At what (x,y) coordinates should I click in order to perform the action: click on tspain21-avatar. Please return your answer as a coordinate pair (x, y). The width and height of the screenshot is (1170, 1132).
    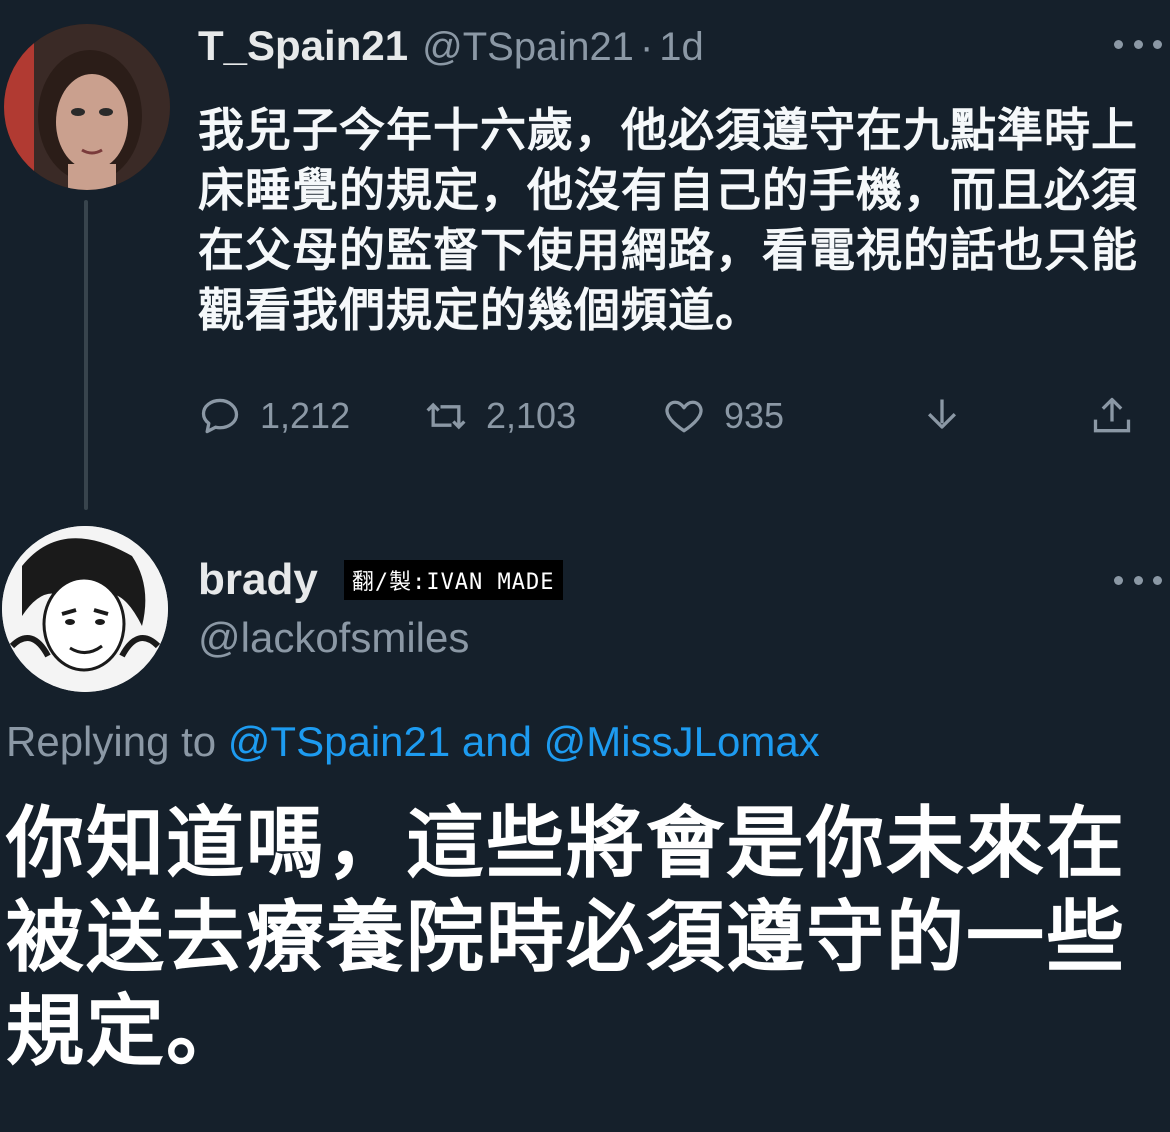
    Looking at the image, I should click on (87, 107).